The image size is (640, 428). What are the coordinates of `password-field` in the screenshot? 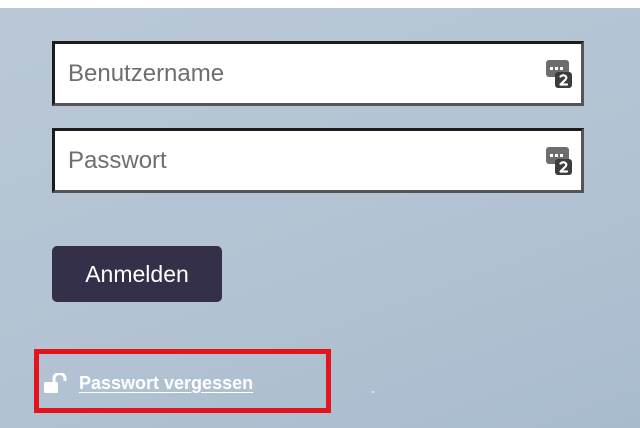 It's located at (318, 160).